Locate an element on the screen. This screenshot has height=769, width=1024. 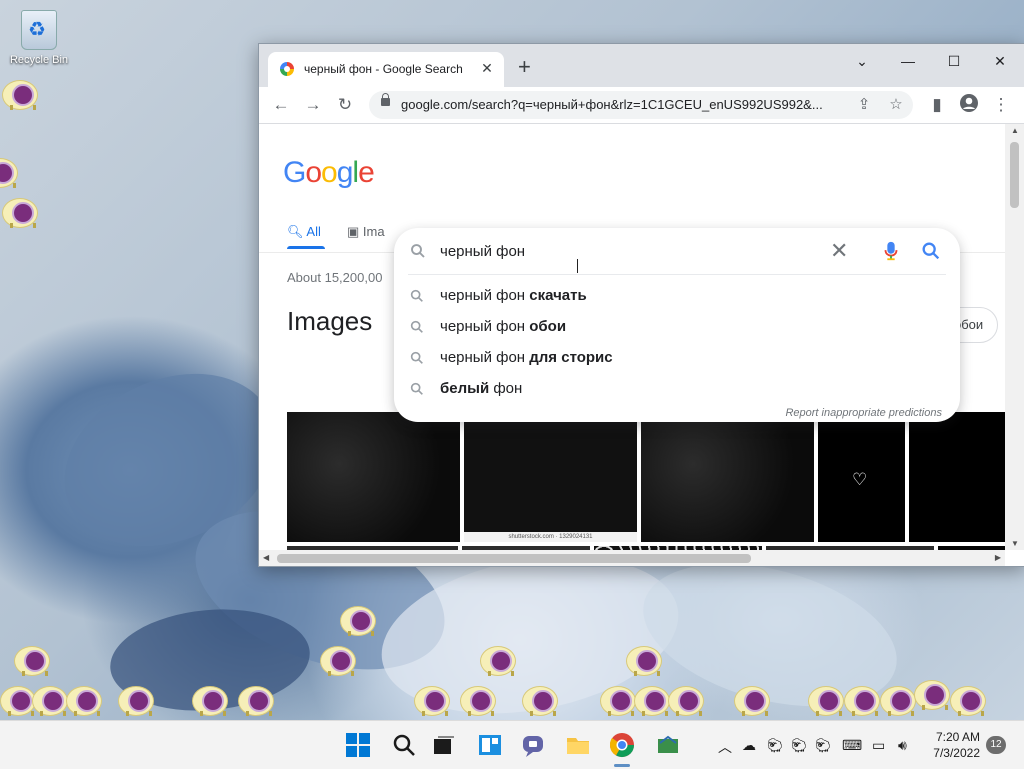
volume-icon: 🔊︎ is located at coordinates (902, 745).